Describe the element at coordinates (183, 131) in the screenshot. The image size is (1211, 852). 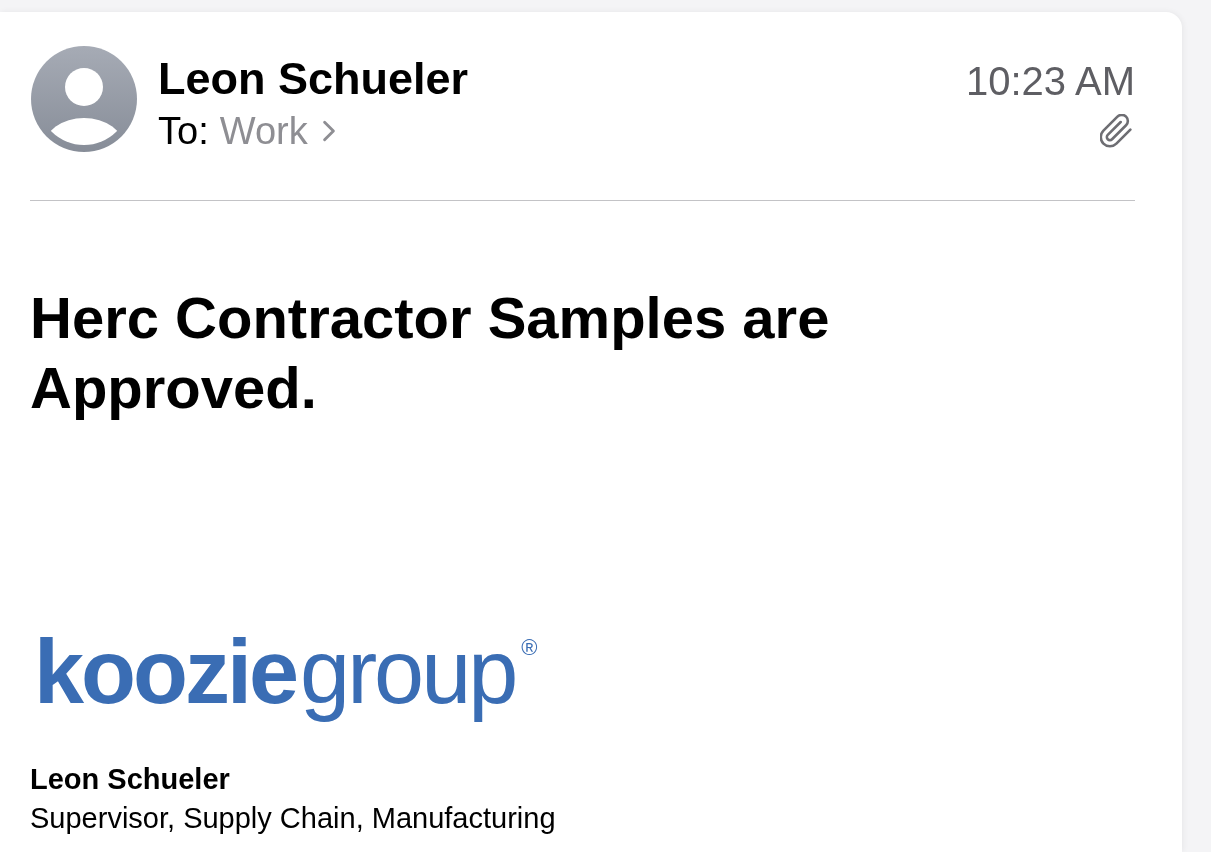
I see `recipient-label: To:` at that location.